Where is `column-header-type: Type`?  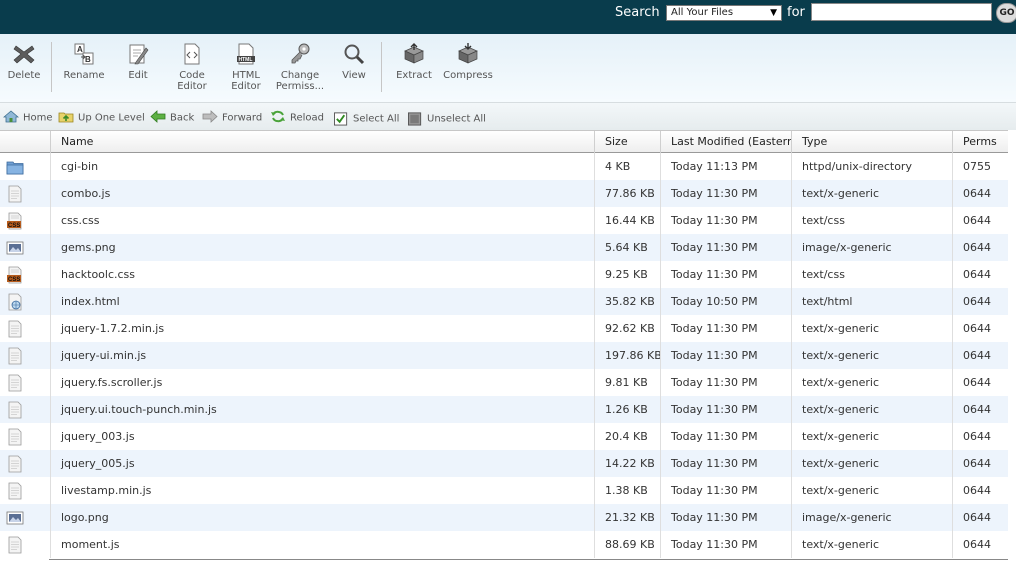
column-header-type: Type is located at coordinates (871, 142).